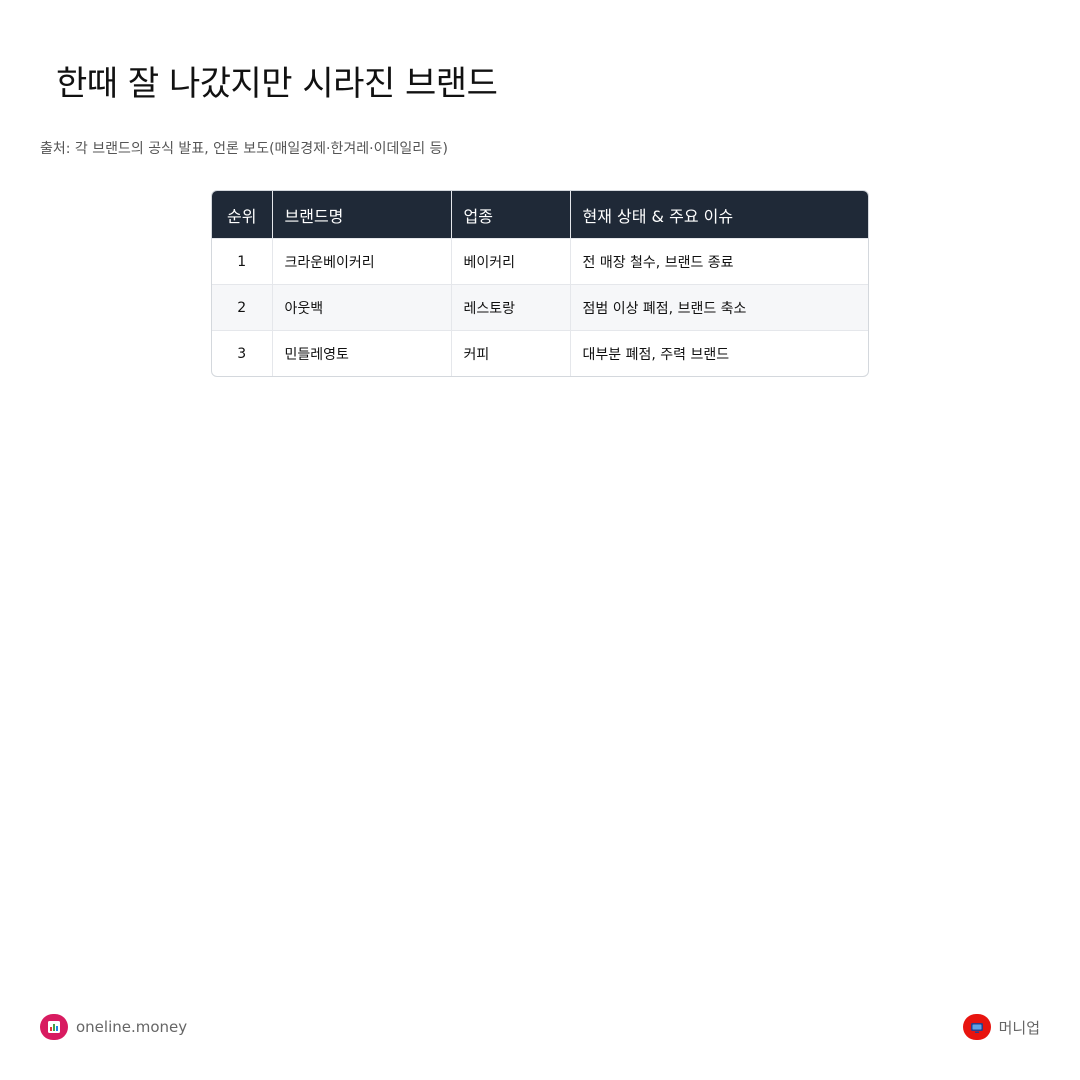 The width and height of the screenshot is (1080, 1080). I want to click on header-industry: 업종, so click(511, 215).